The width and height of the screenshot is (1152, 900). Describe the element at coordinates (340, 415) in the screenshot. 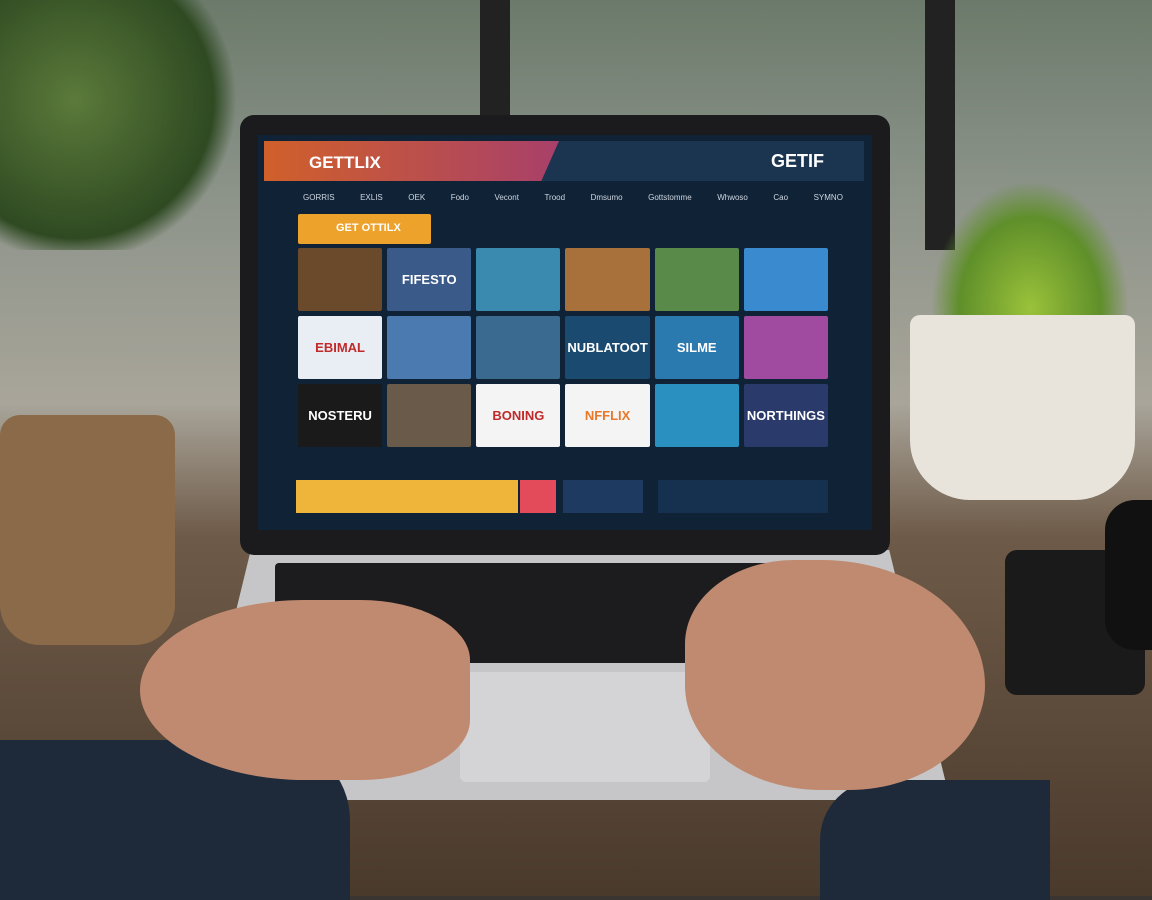

I see `tile: NOSTERU` at that location.